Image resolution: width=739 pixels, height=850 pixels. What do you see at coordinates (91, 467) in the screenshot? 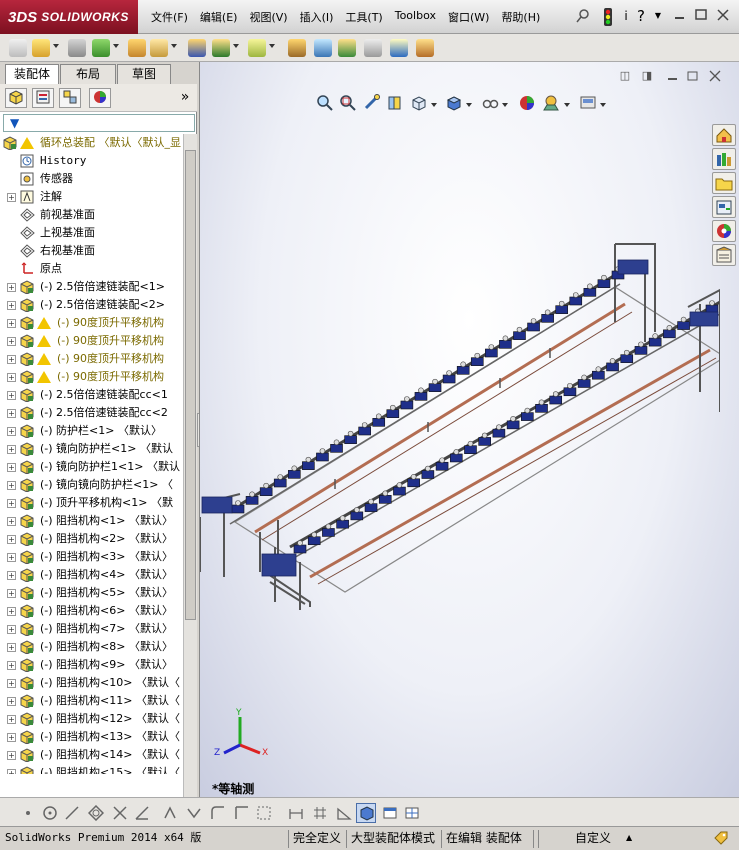
I see `tree-node: + (-) 镜向防护栏1<1> 〈默认` at bounding box center [91, 467].